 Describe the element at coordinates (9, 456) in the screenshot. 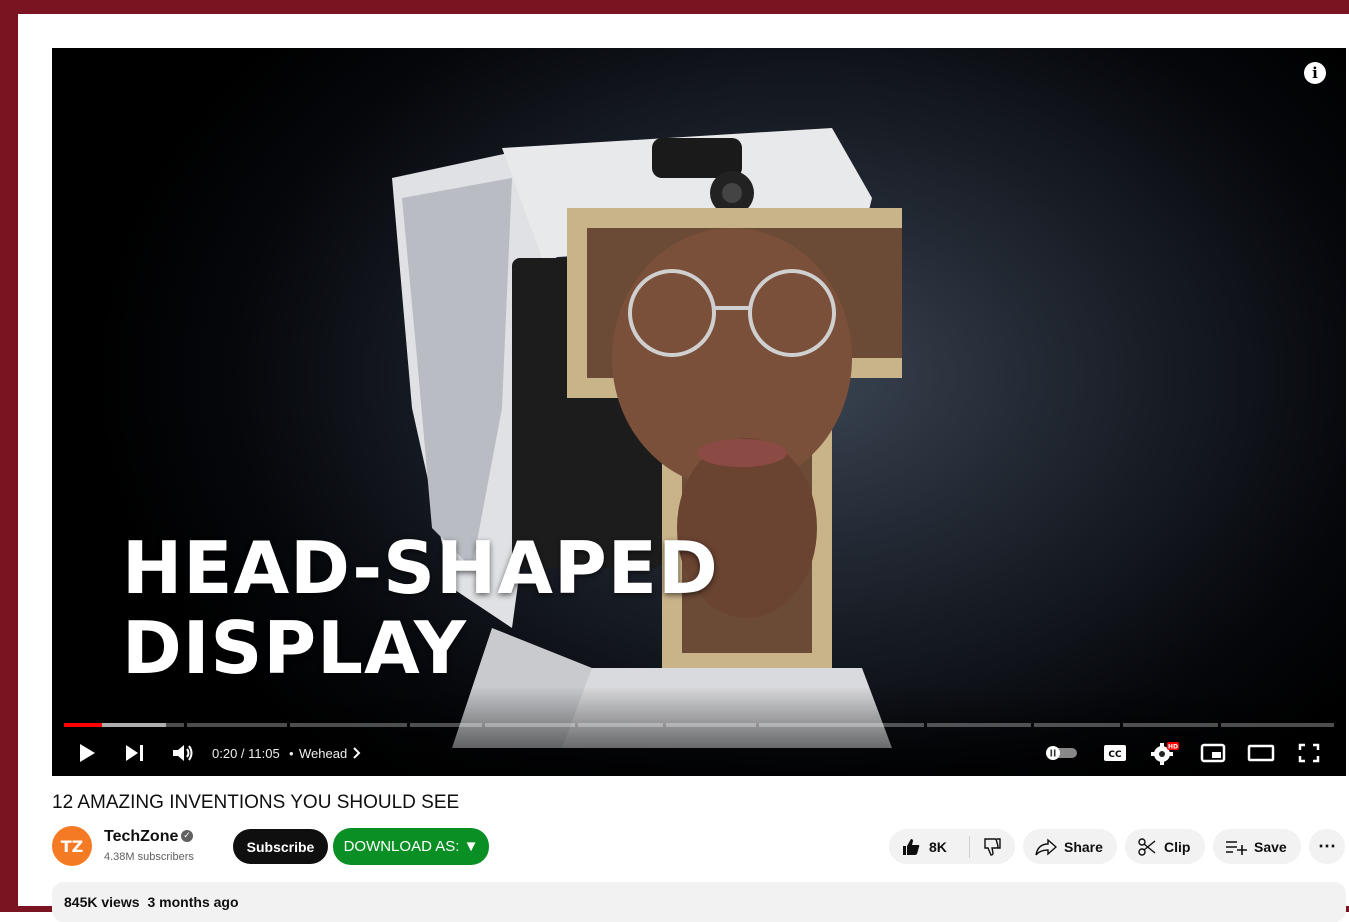

I see `frame-left-border` at that location.